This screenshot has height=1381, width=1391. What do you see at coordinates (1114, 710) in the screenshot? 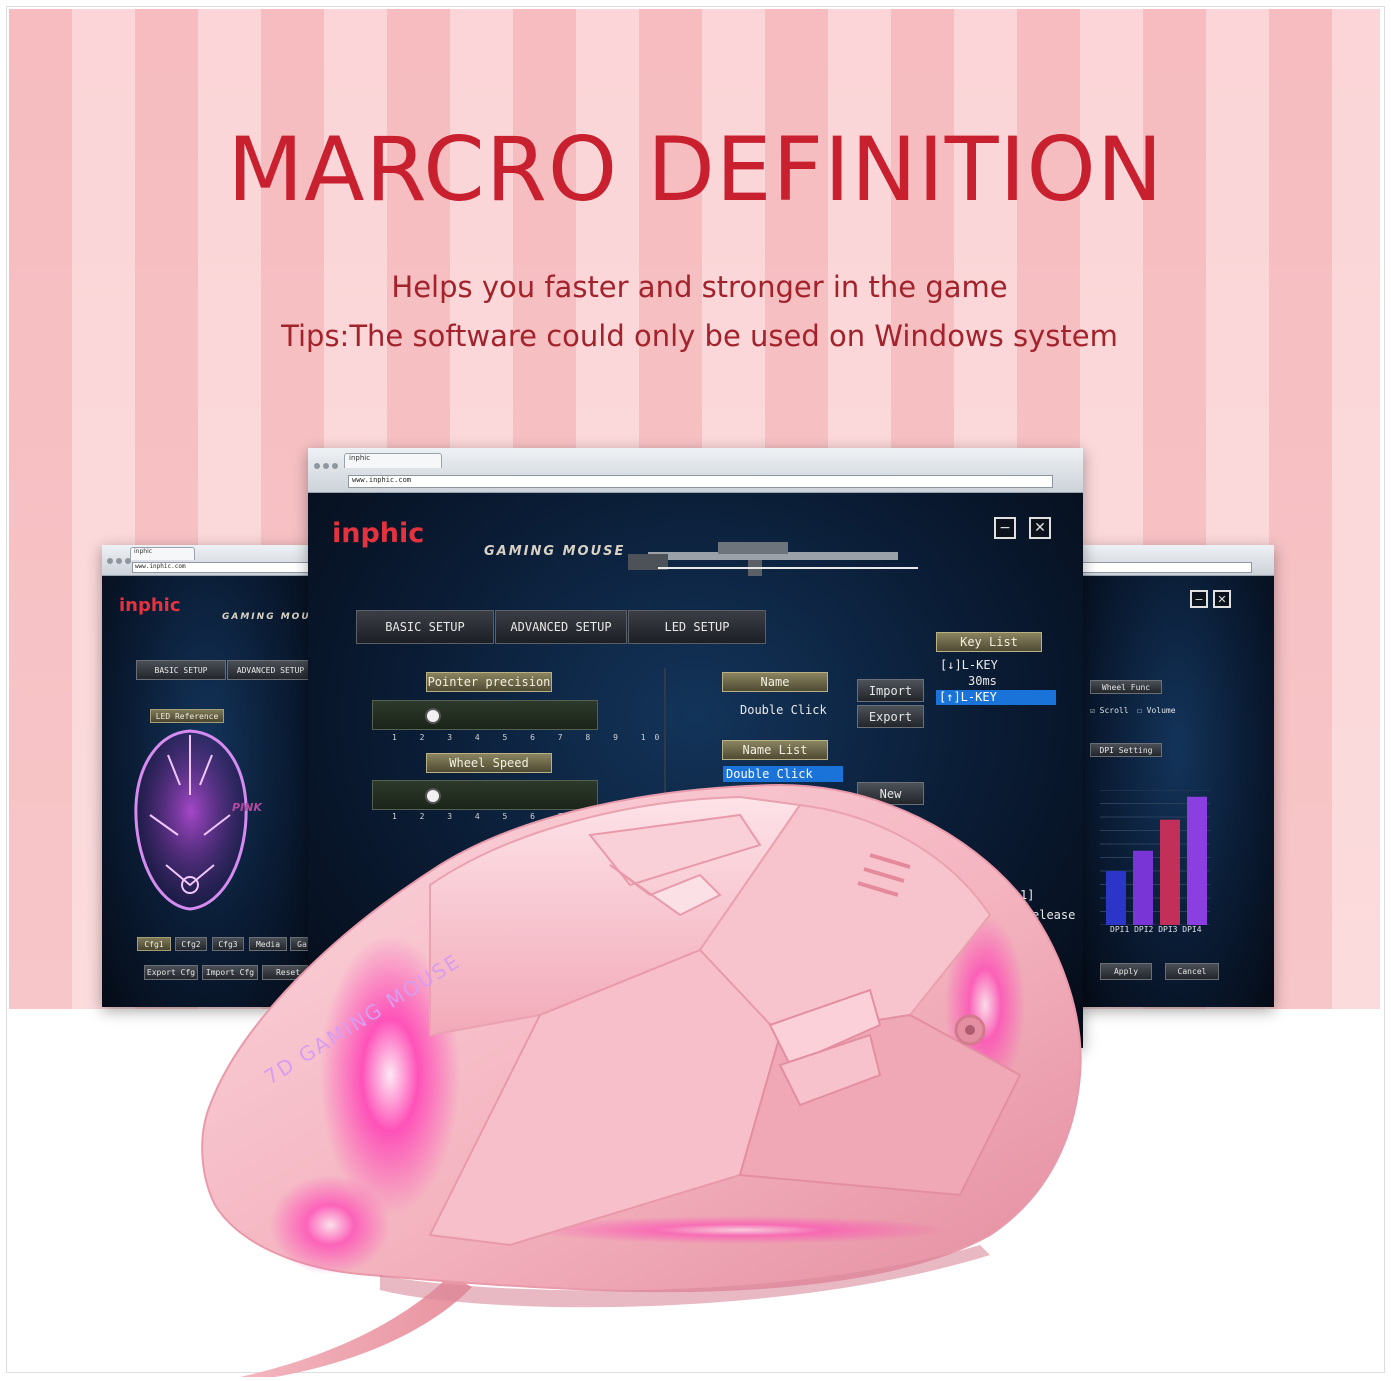
I see `scroll-option-label: Scroll` at bounding box center [1114, 710].